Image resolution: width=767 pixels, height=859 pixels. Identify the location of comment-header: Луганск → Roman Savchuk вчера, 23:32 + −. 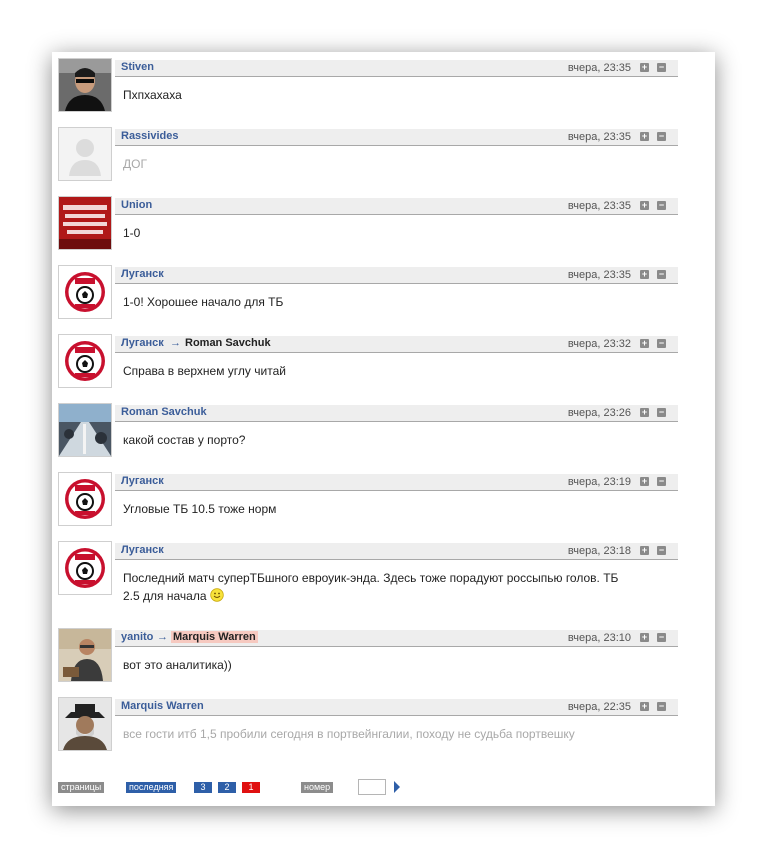
(396, 344).